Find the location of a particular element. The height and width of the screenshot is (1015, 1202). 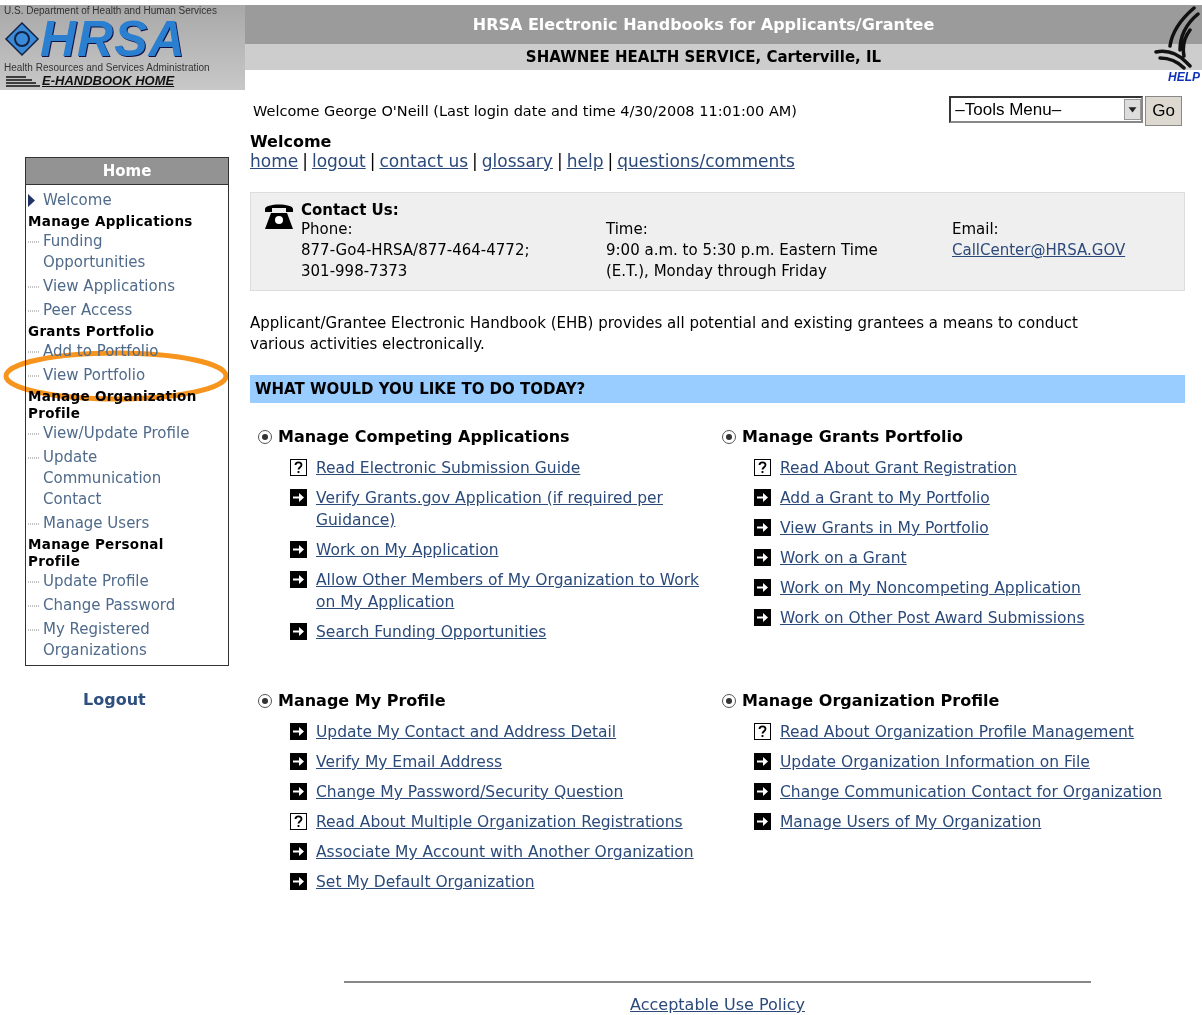

navigation-link: Update Profile is located at coordinates (96, 581).